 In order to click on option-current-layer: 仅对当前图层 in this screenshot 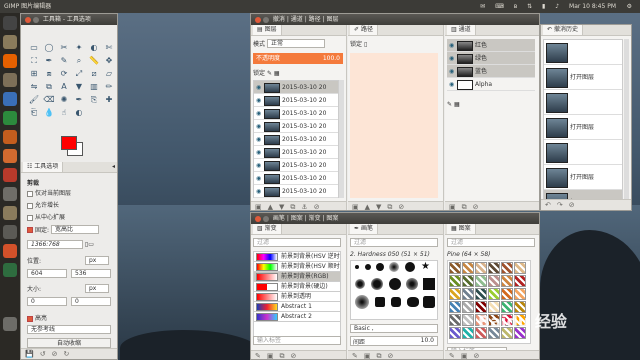, I will do `click(49, 192)`.